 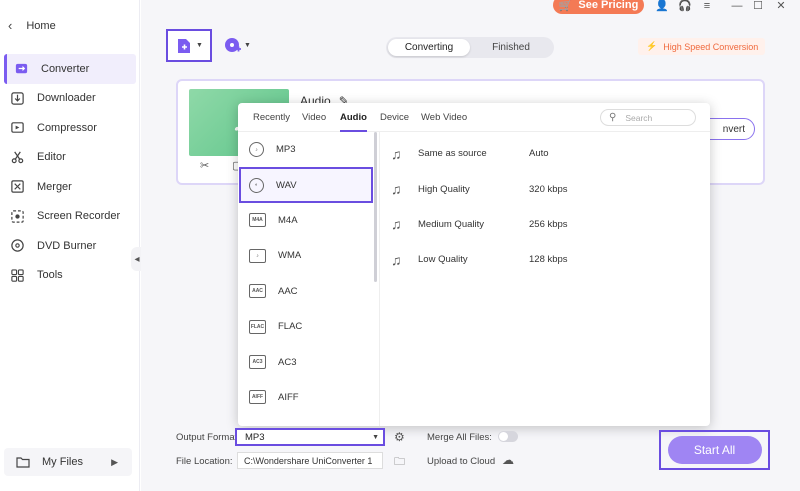 I want to click on add-file-icon, so click(x=184, y=45).